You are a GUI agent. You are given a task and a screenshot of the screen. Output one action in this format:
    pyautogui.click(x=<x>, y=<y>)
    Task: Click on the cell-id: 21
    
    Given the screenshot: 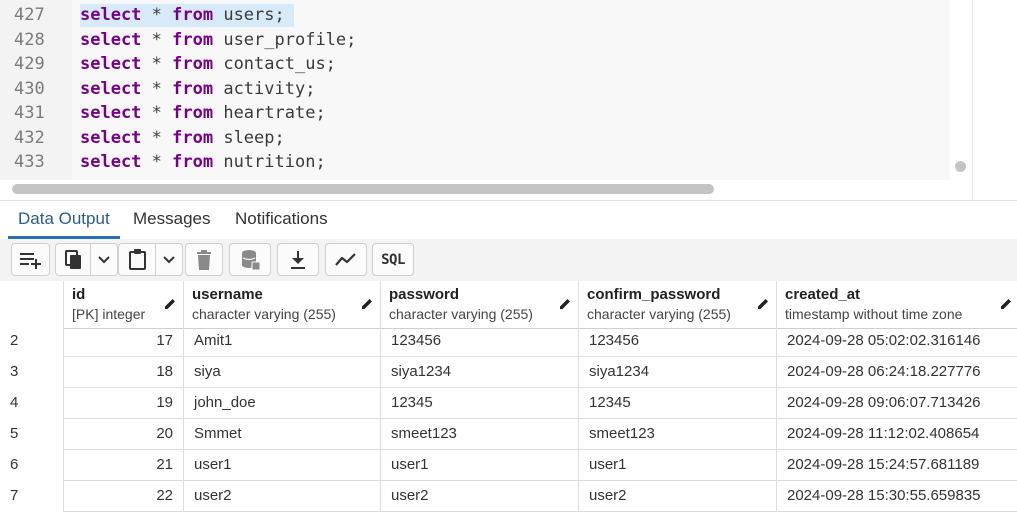 What is the action you would take?
    pyautogui.click(x=124, y=465)
    